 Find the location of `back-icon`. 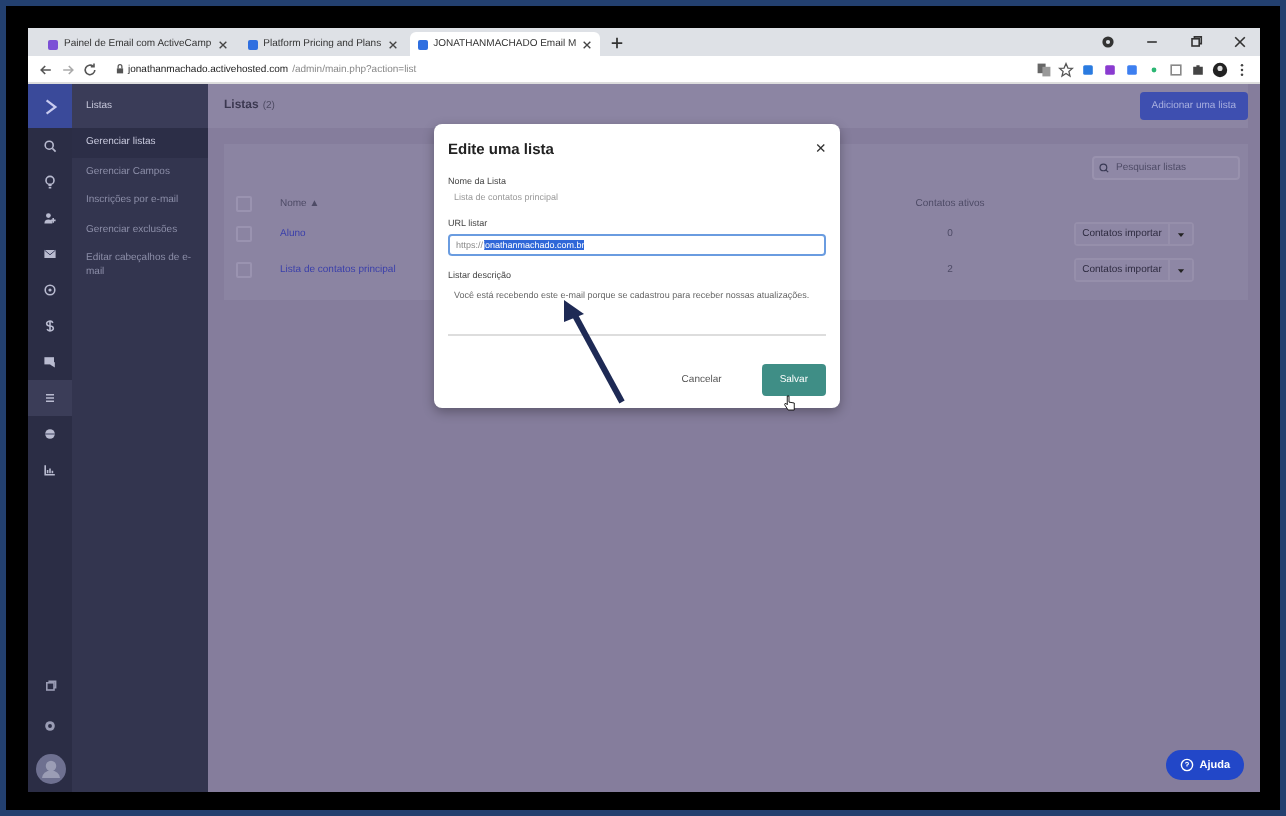

back-icon is located at coordinates (46, 69).